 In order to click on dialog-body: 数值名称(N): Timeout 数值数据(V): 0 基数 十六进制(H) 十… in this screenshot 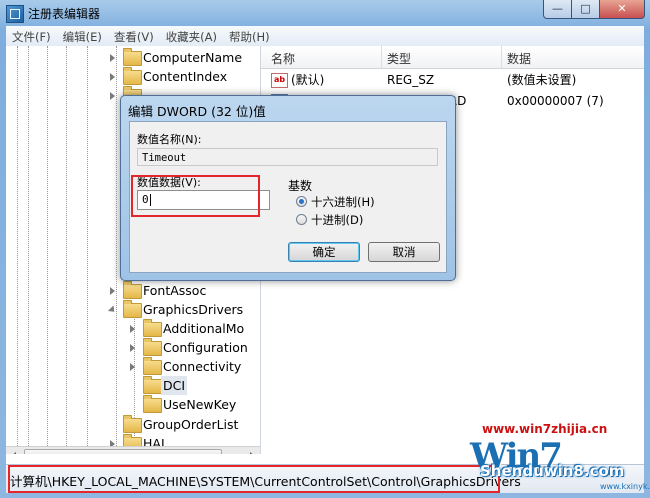, I will do `click(288, 197)`.